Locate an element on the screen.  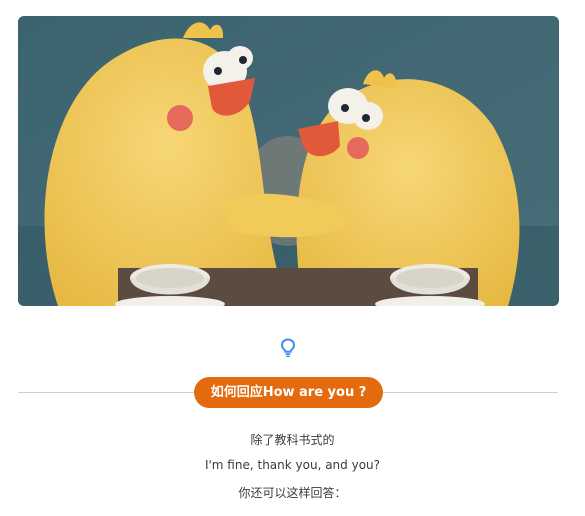
body-line: 除了教科书式的 is located at coordinates (292, 440).